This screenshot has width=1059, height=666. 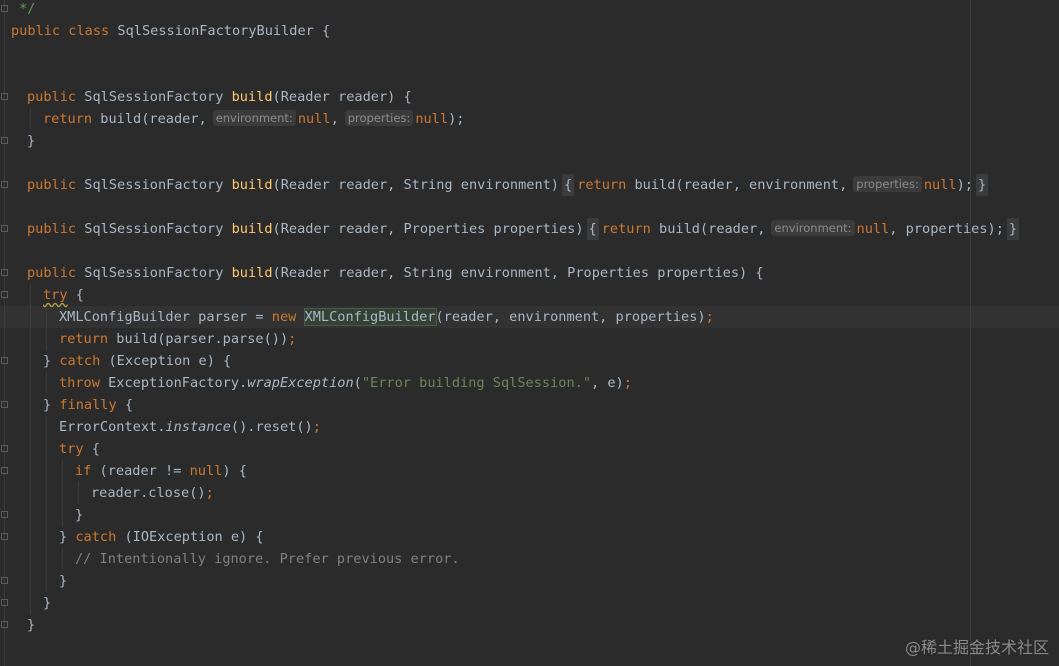 What do you see at coordinates (177, 339) in the screenshot?
I see `code-line: return build(parser.parse());` at bounding box center [177, 339].